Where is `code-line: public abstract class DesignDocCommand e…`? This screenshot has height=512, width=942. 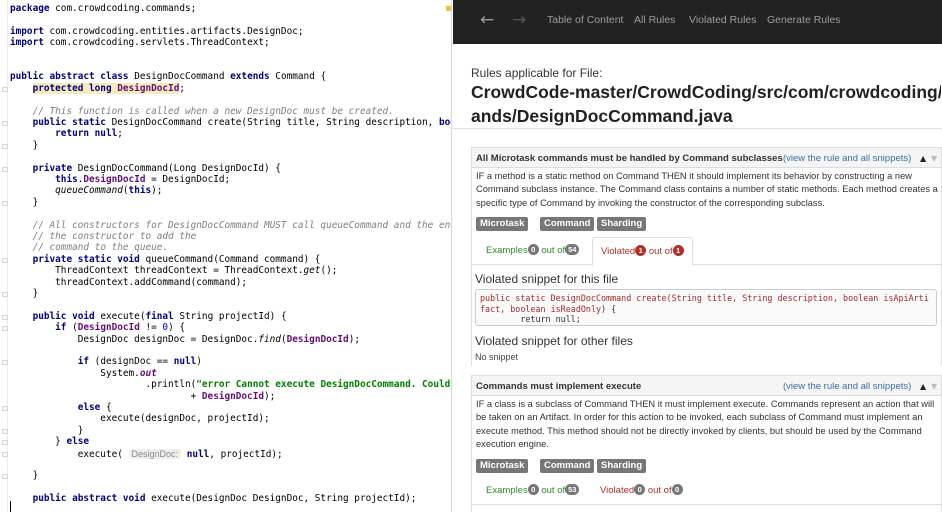
code-line: public abstract class DesignDocCommand e… is located at coordinates (168, 77).